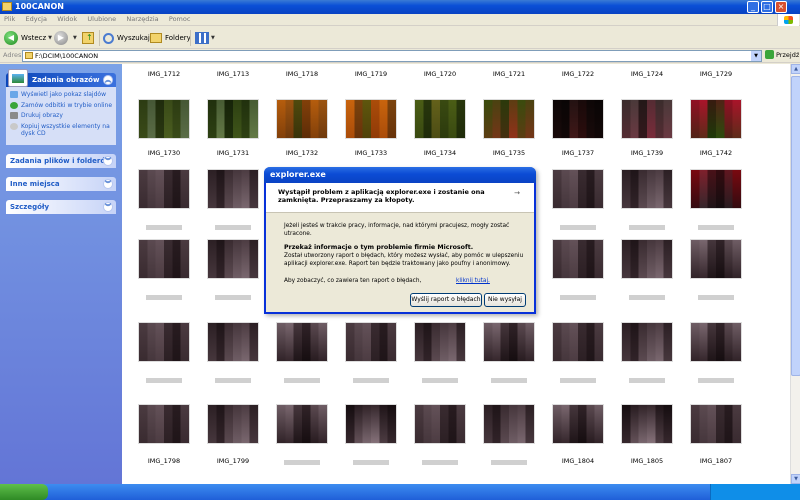 This screenshot has width=800, height=500. I want to click on globe-icon, so click(14, 105).